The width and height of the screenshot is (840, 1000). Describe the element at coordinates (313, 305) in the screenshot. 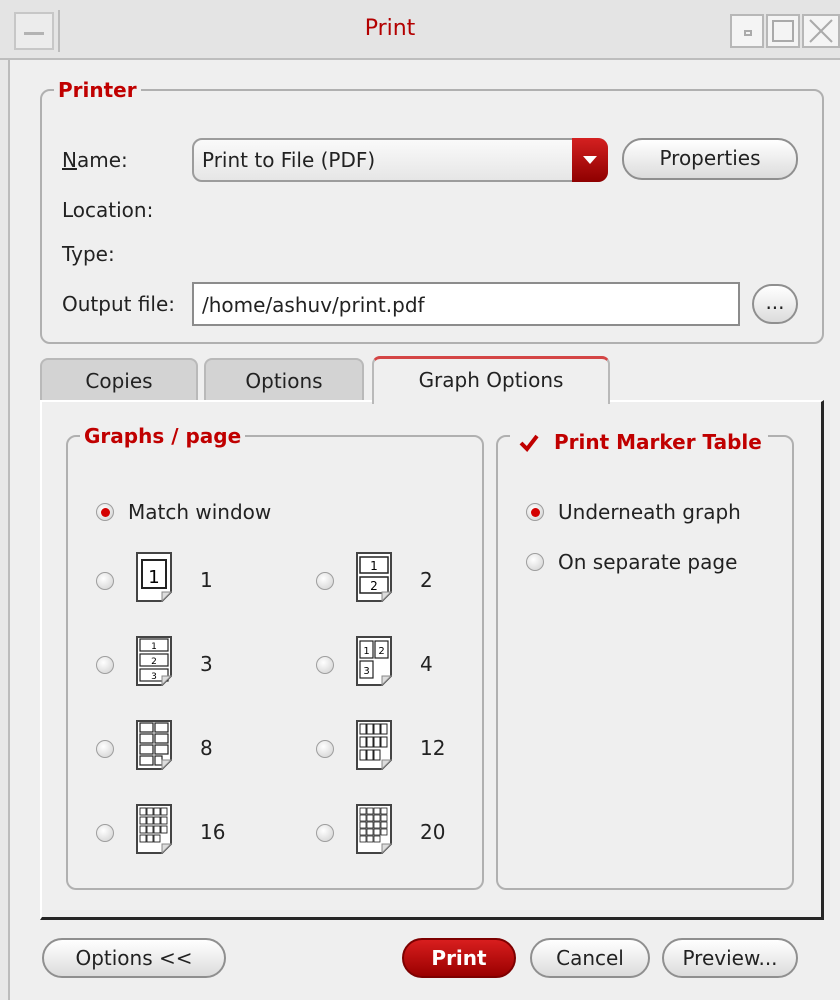

I see `output-file-value: /home/ashuv/print.pdf` at that location.